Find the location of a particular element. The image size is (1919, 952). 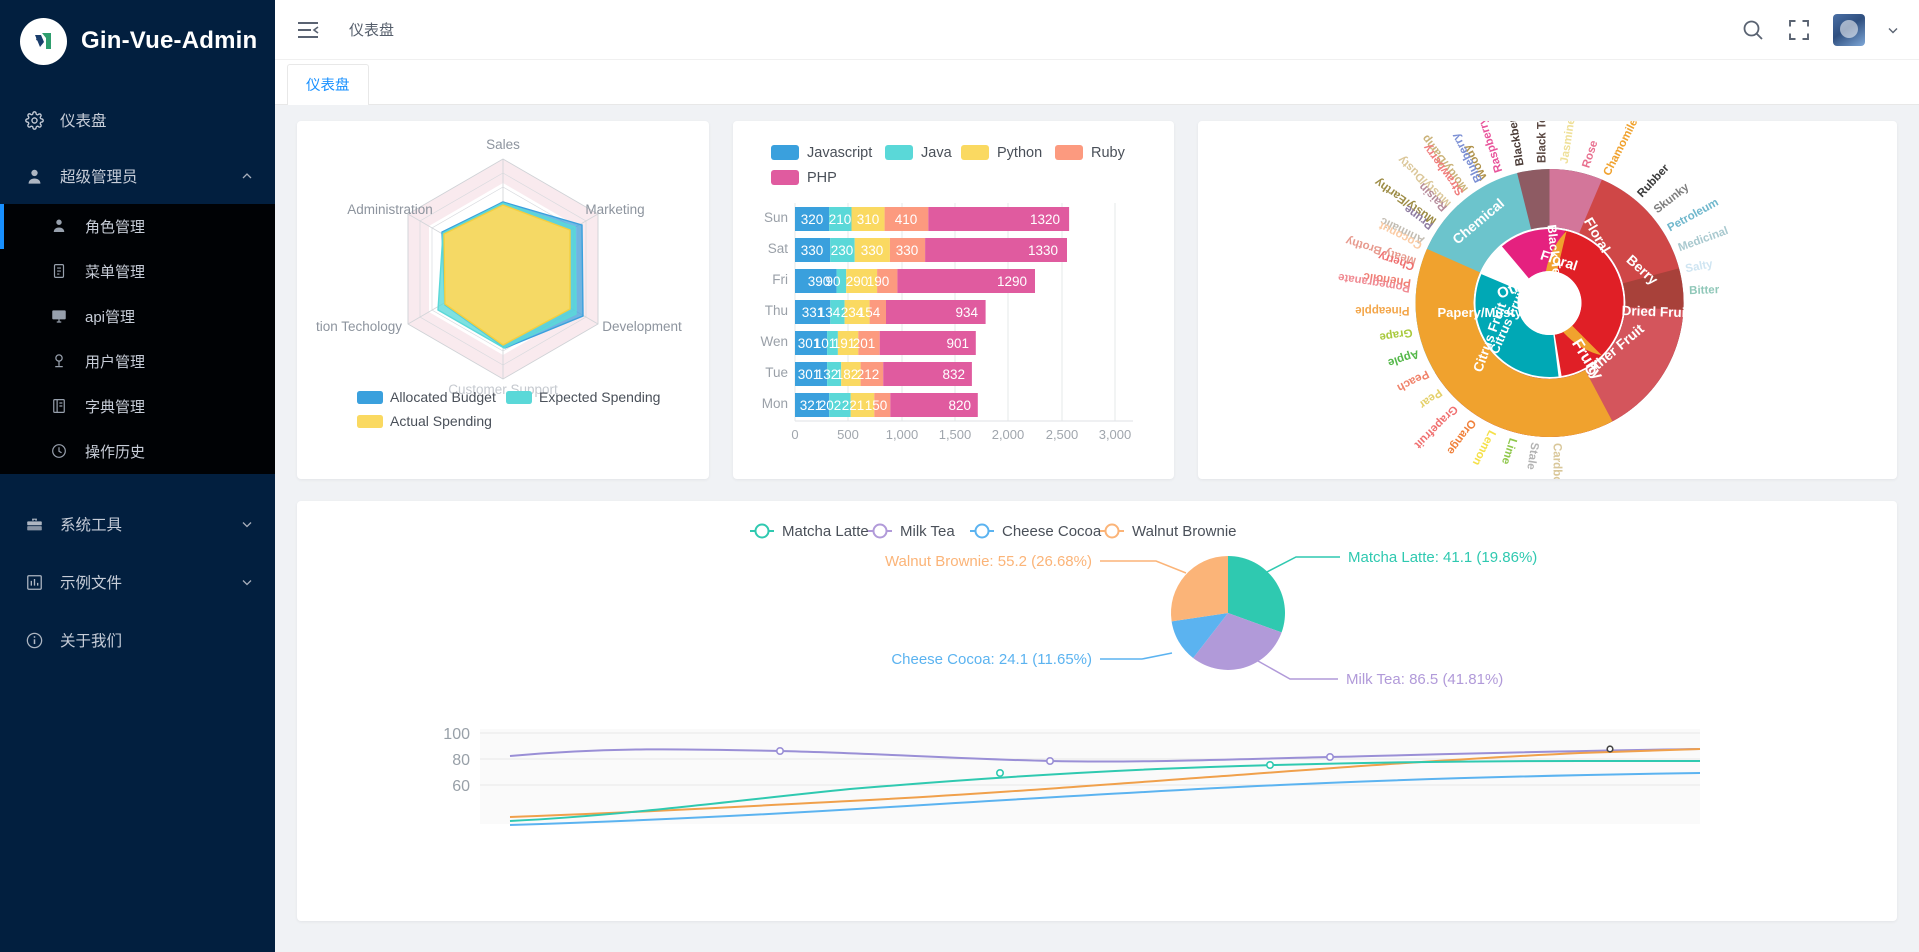

bar-value-label: 1320 is located at coordinates (1045, 219).